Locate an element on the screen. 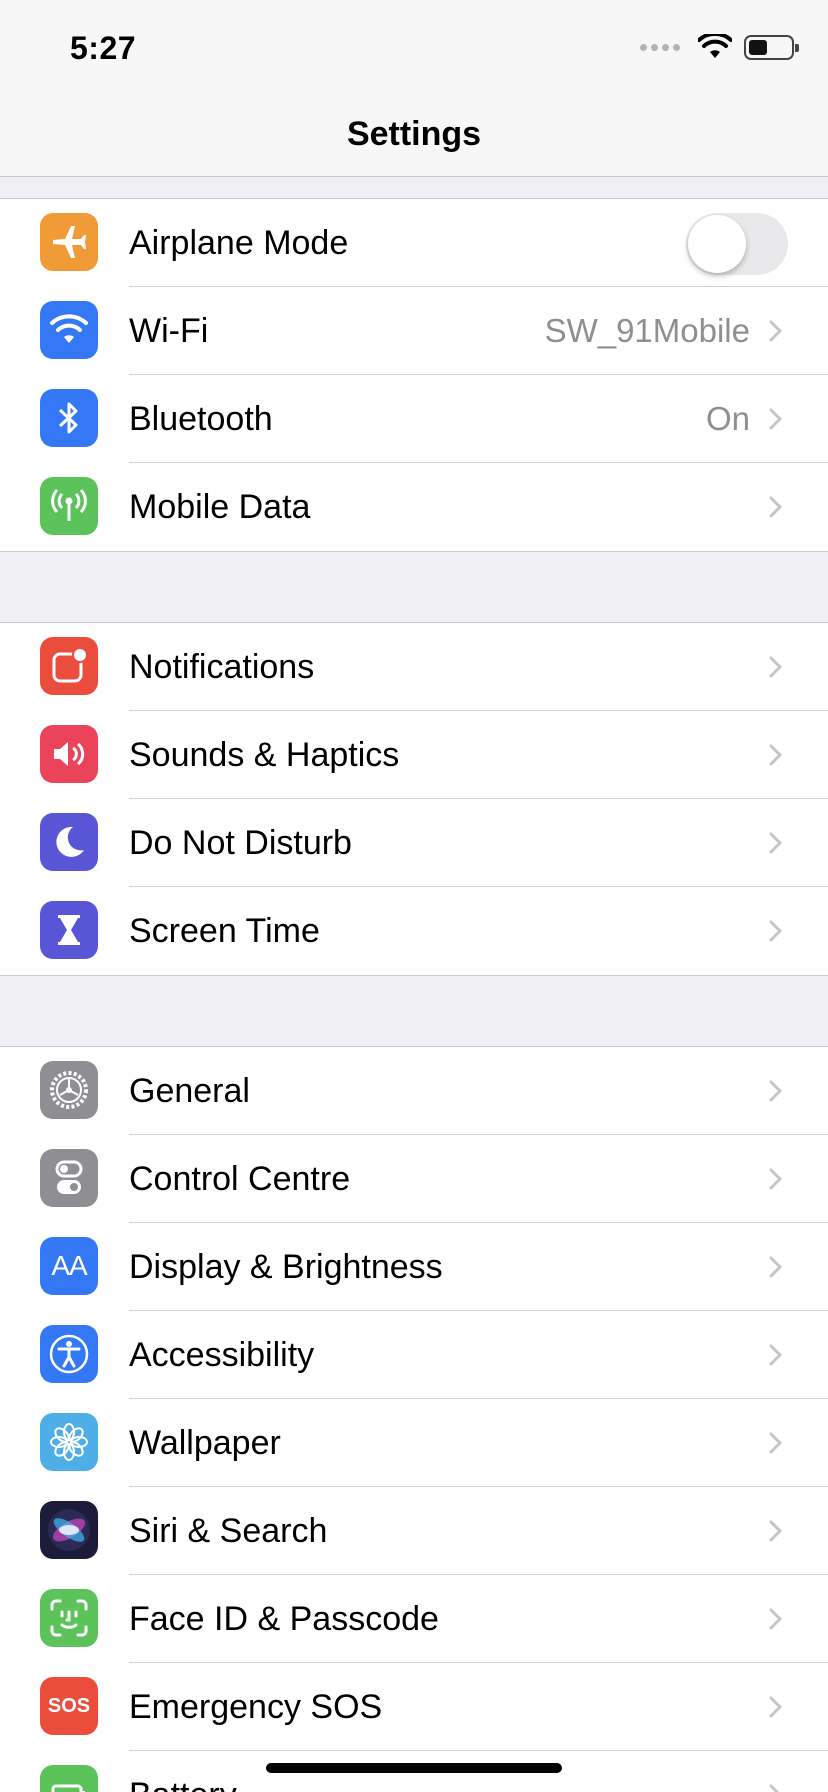 Image resolution: width=828 pixels, height=1792 pixels. hourglass-icon is located at coordinates (69, 930).